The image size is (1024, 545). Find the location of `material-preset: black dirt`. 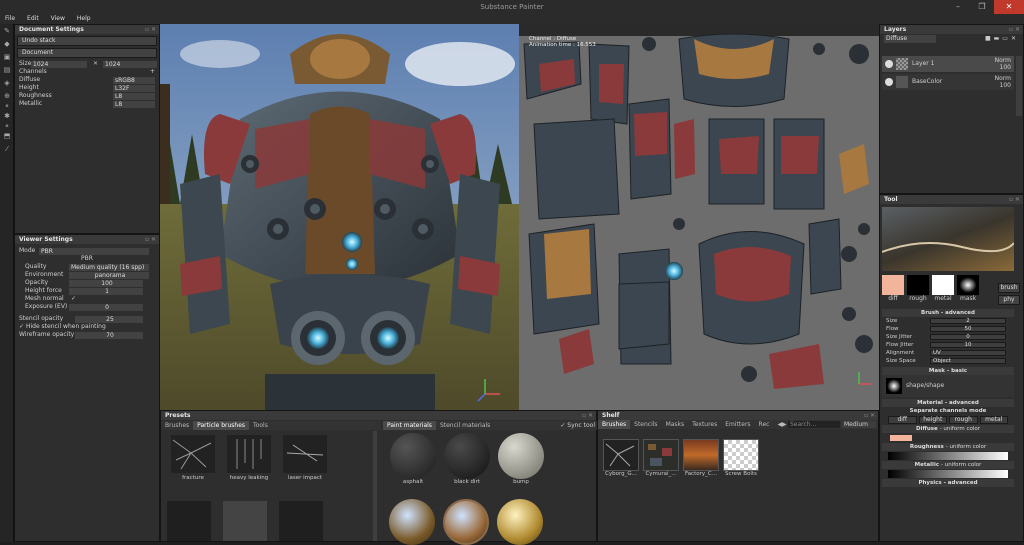

material-preset: black dirt is located at coordinates (467, 459).